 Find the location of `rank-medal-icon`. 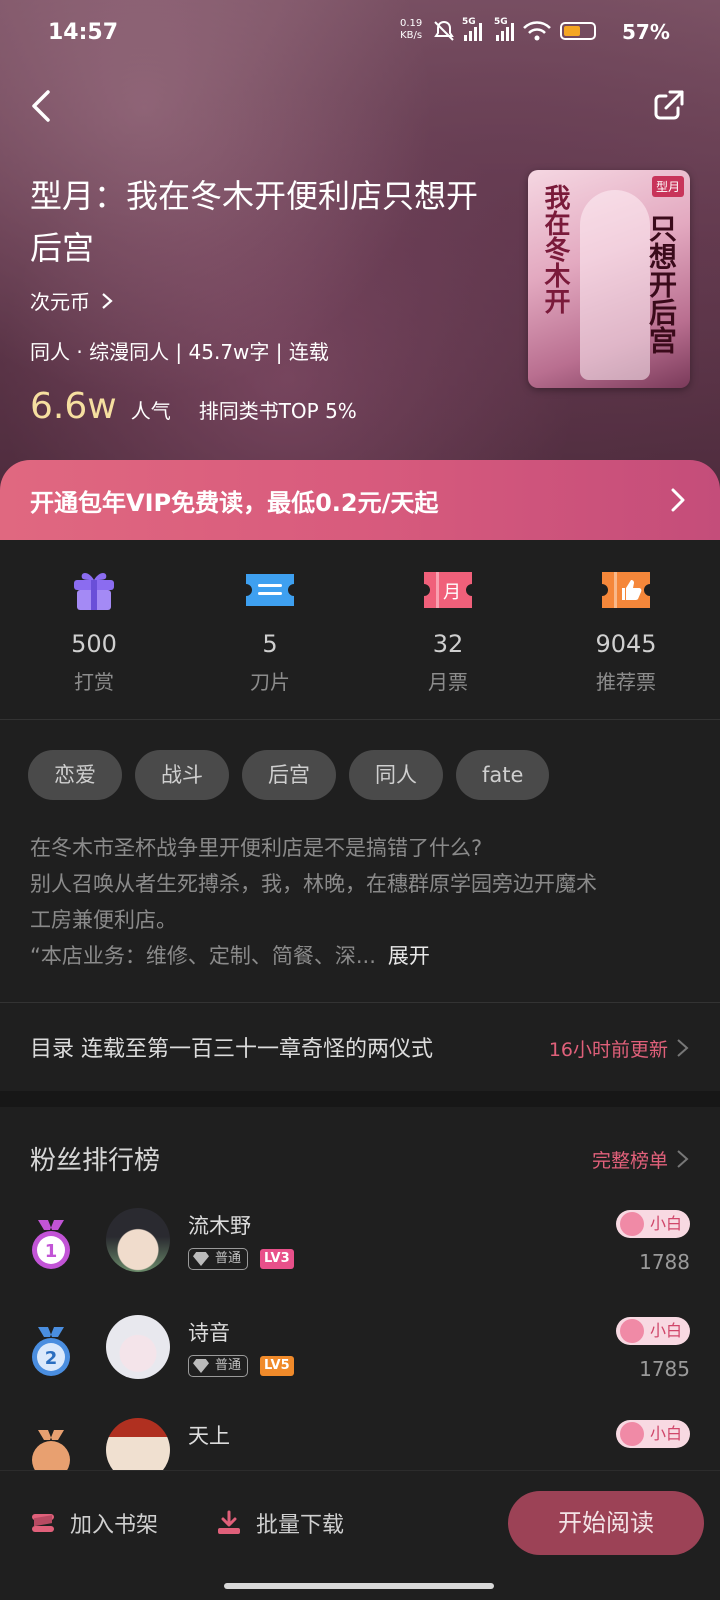

rank-medal-icon is located at coordinates (51, 1450).